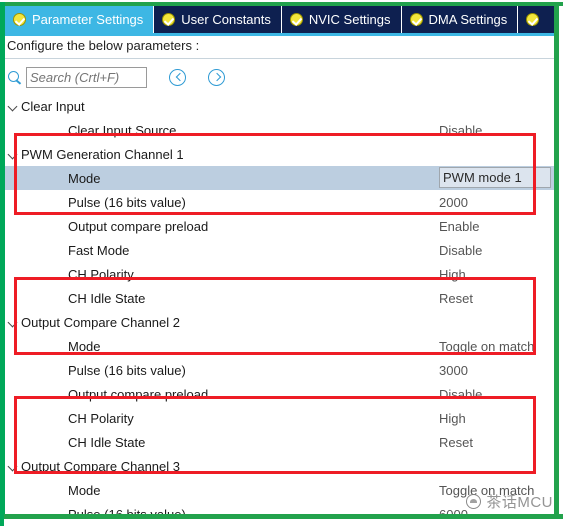 The image size is (563, 526). I want to click on tree-row-value: Enable, so click(459, 226).